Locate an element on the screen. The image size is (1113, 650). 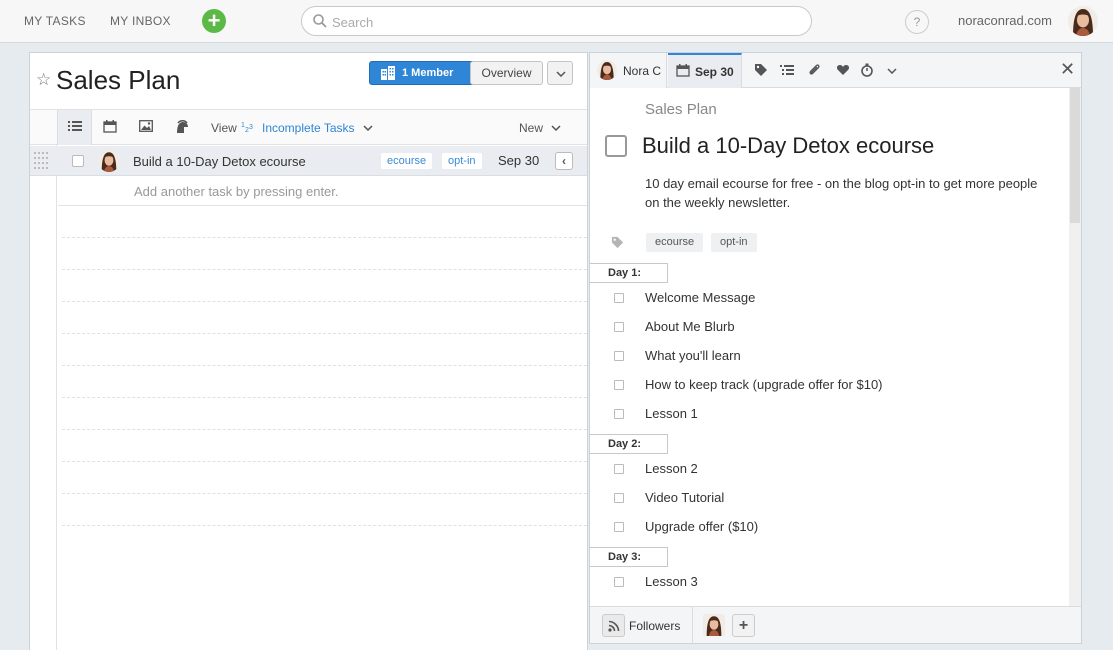
complete-task-checkbox is located at coordinates (616, 146).